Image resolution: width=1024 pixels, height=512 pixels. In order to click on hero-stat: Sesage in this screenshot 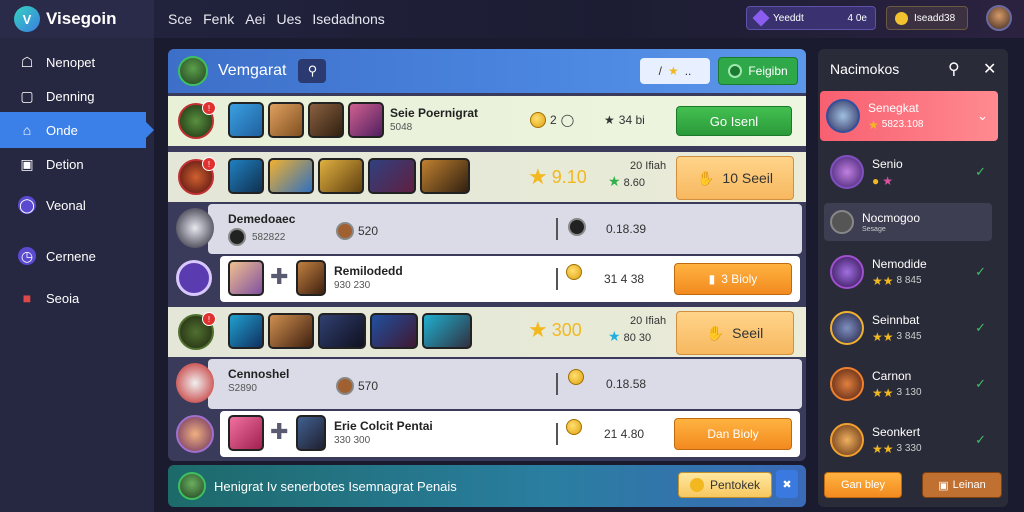, I will do `click(874, 229)`.